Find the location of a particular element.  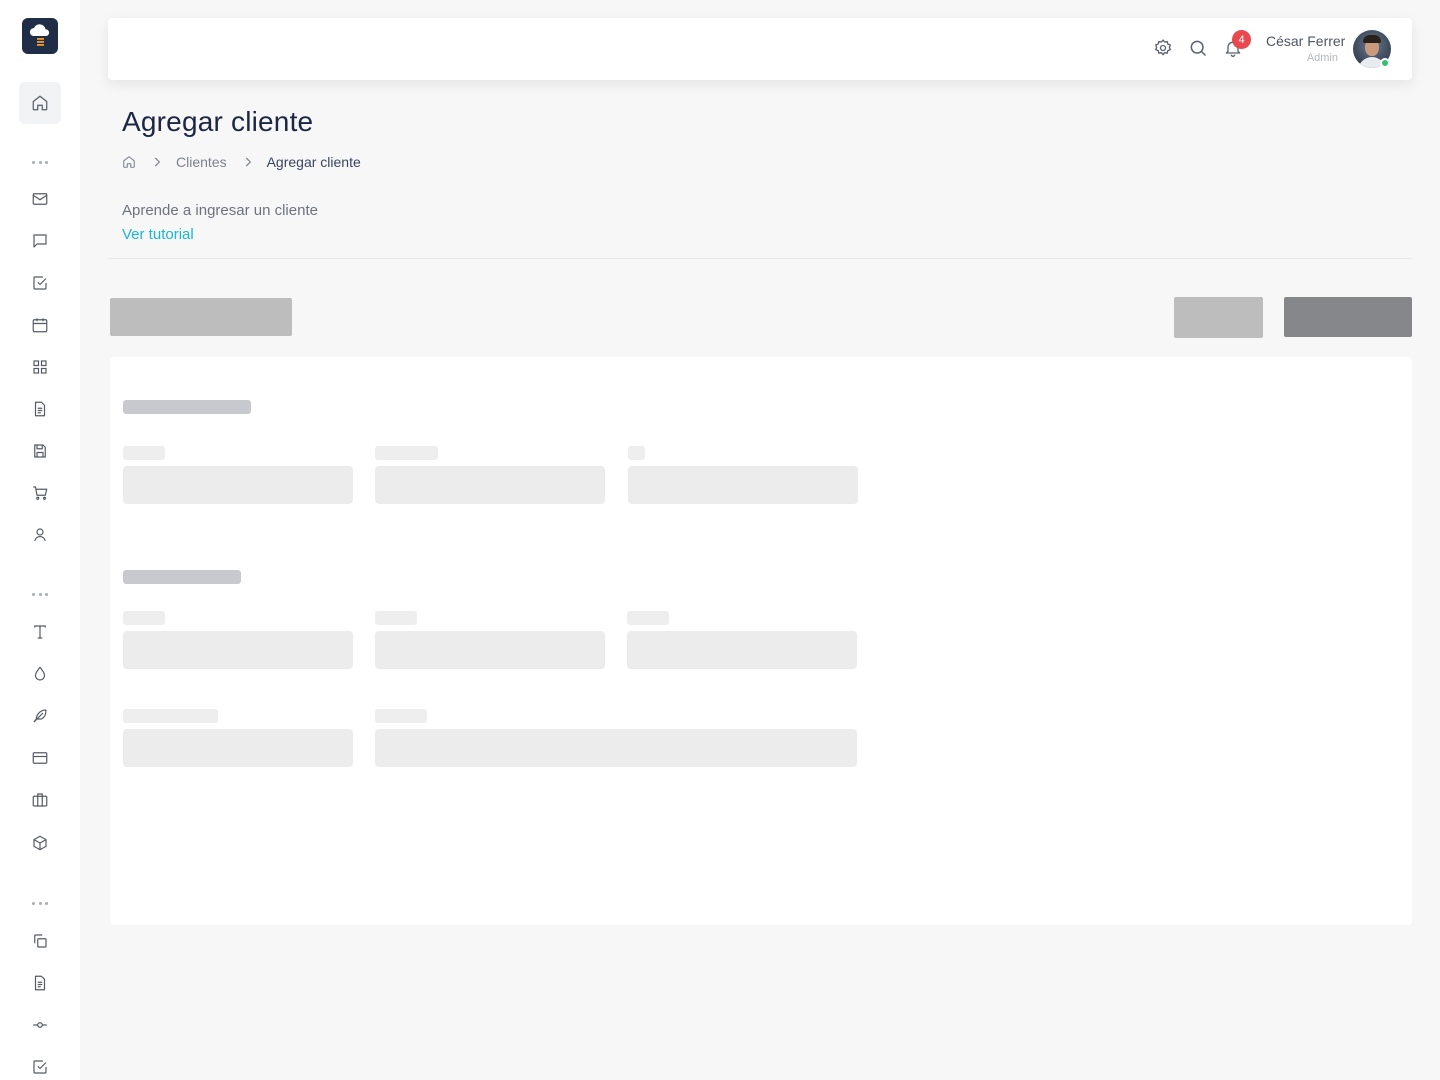

online-status-dot is located at coordinates (1385, 63).